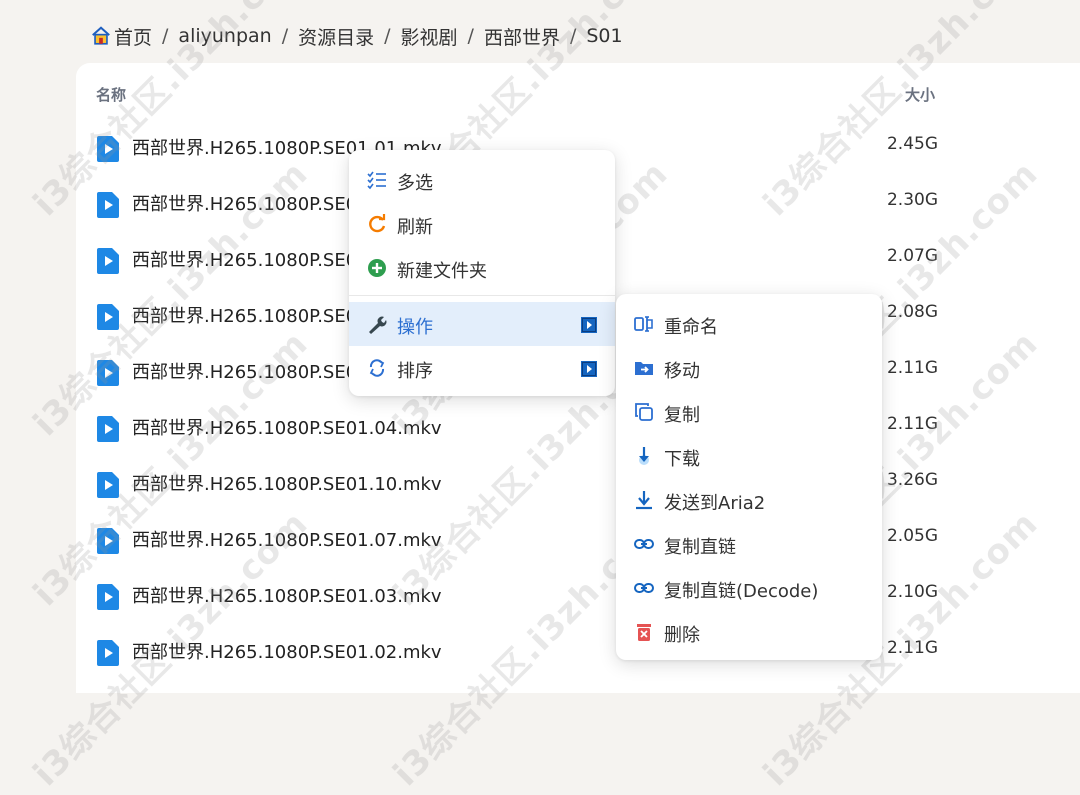  I want to click on wrench-icon, so click(378, 325).